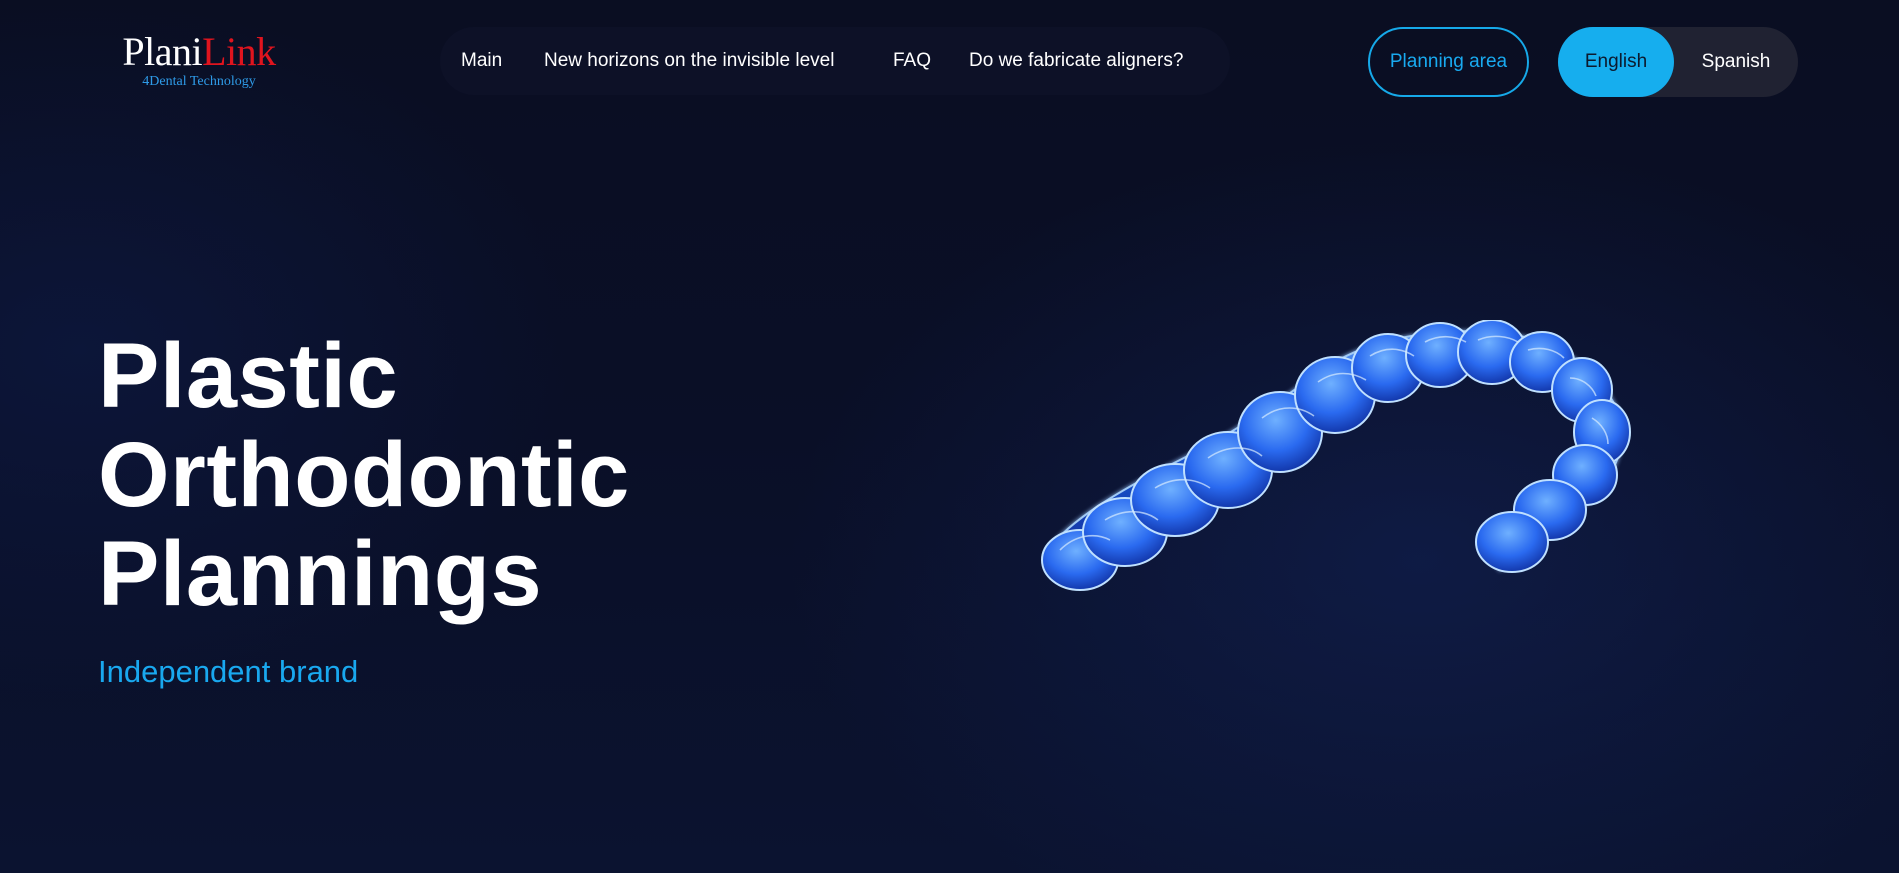  I want to click on nav-item-main: Main, so click(481, 61).